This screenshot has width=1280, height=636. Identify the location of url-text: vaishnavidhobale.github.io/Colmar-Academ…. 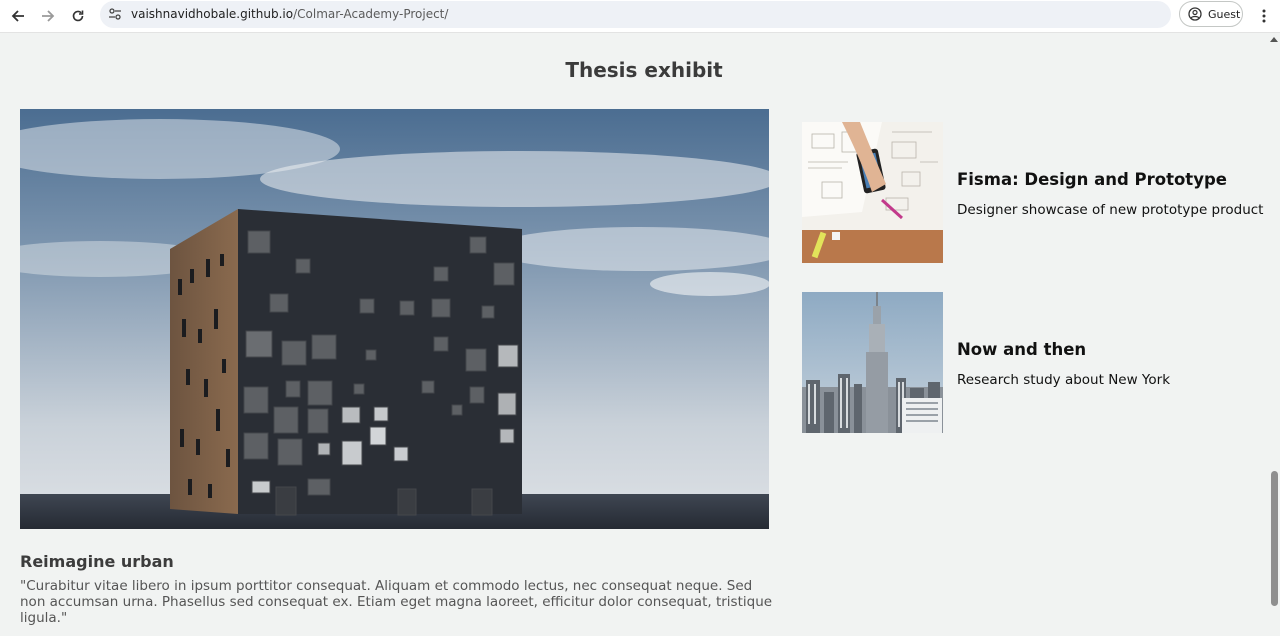
(289, 14).